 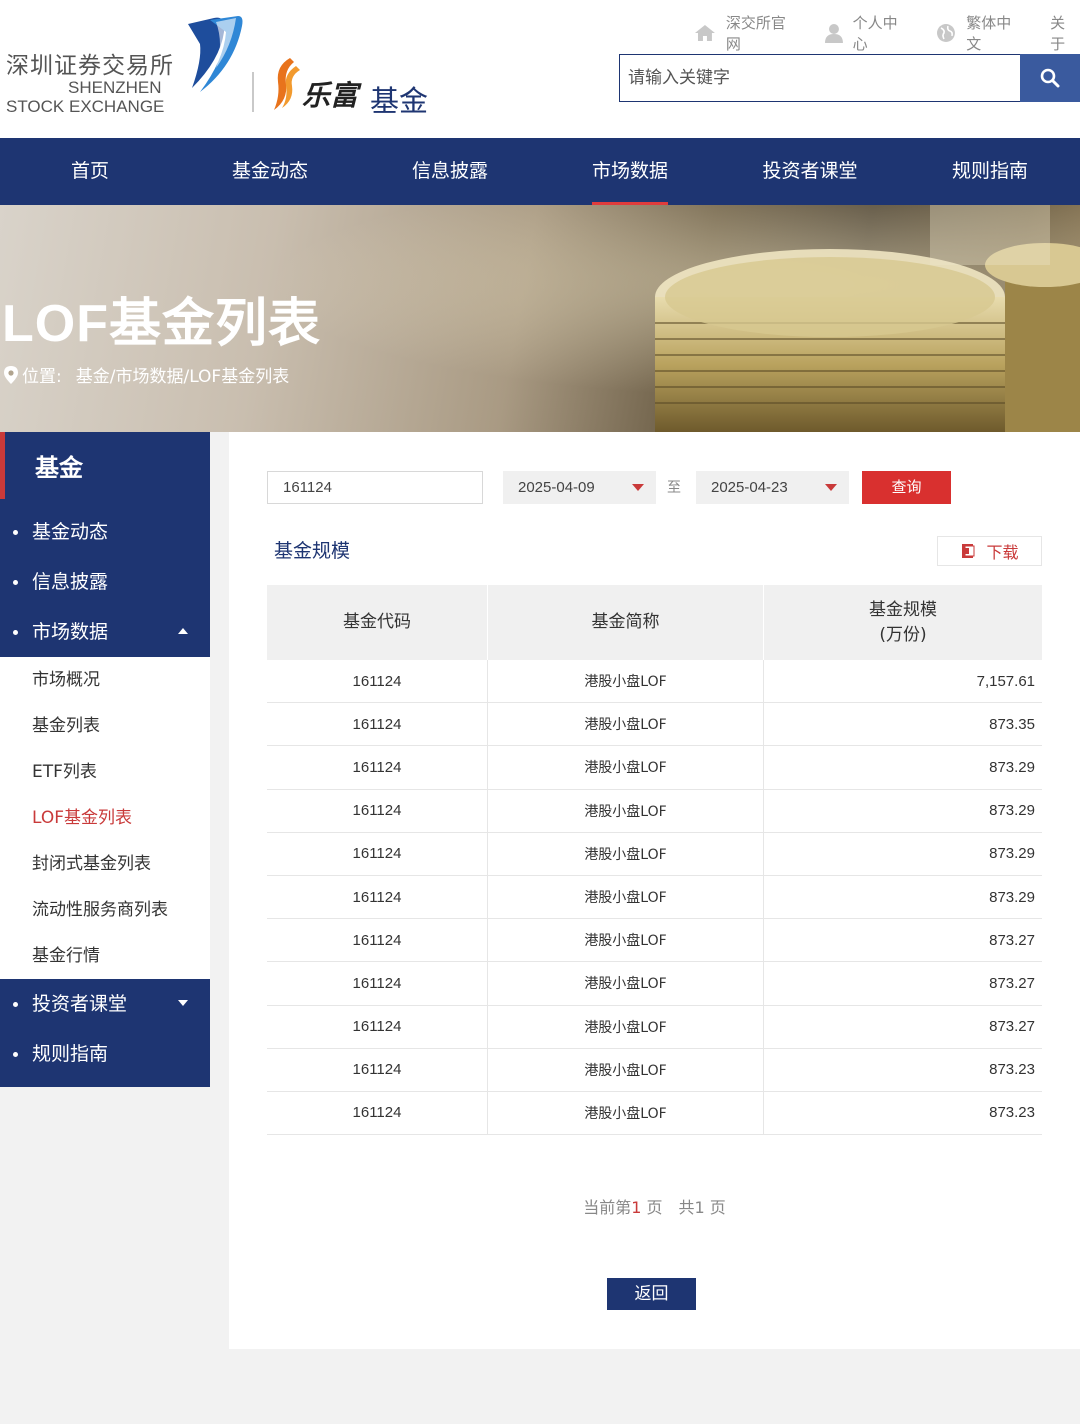 What do you see at coordinates (11, 374) in the screenshot?
I see `location-pin-icon` at bounding box center [11, 374].